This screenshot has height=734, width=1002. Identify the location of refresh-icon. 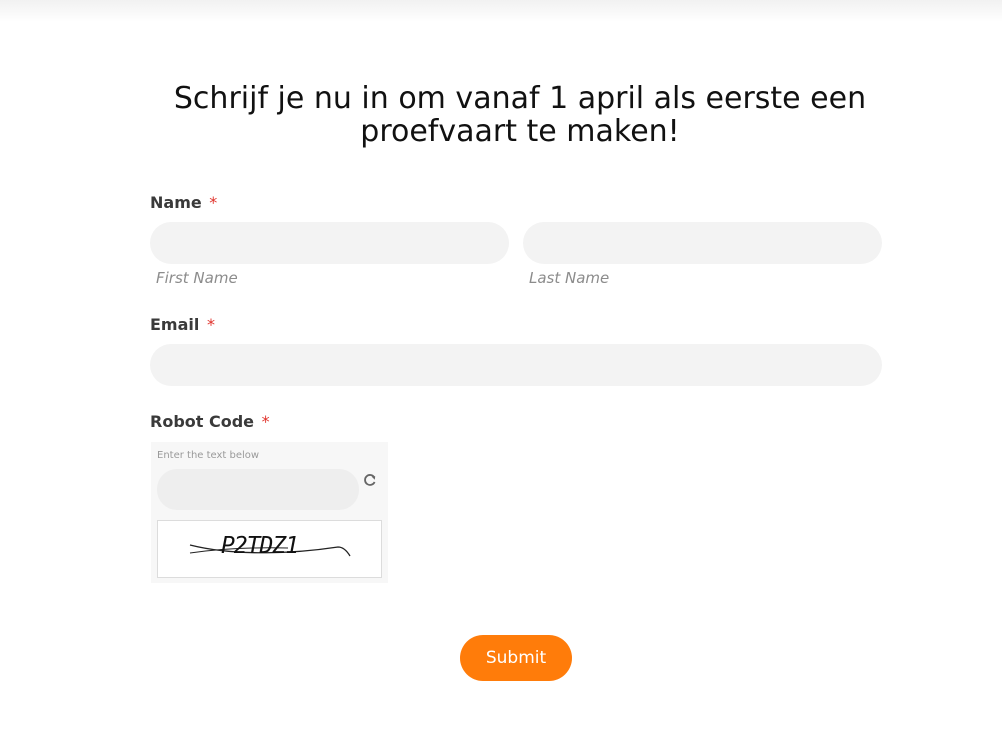
(370, 480).